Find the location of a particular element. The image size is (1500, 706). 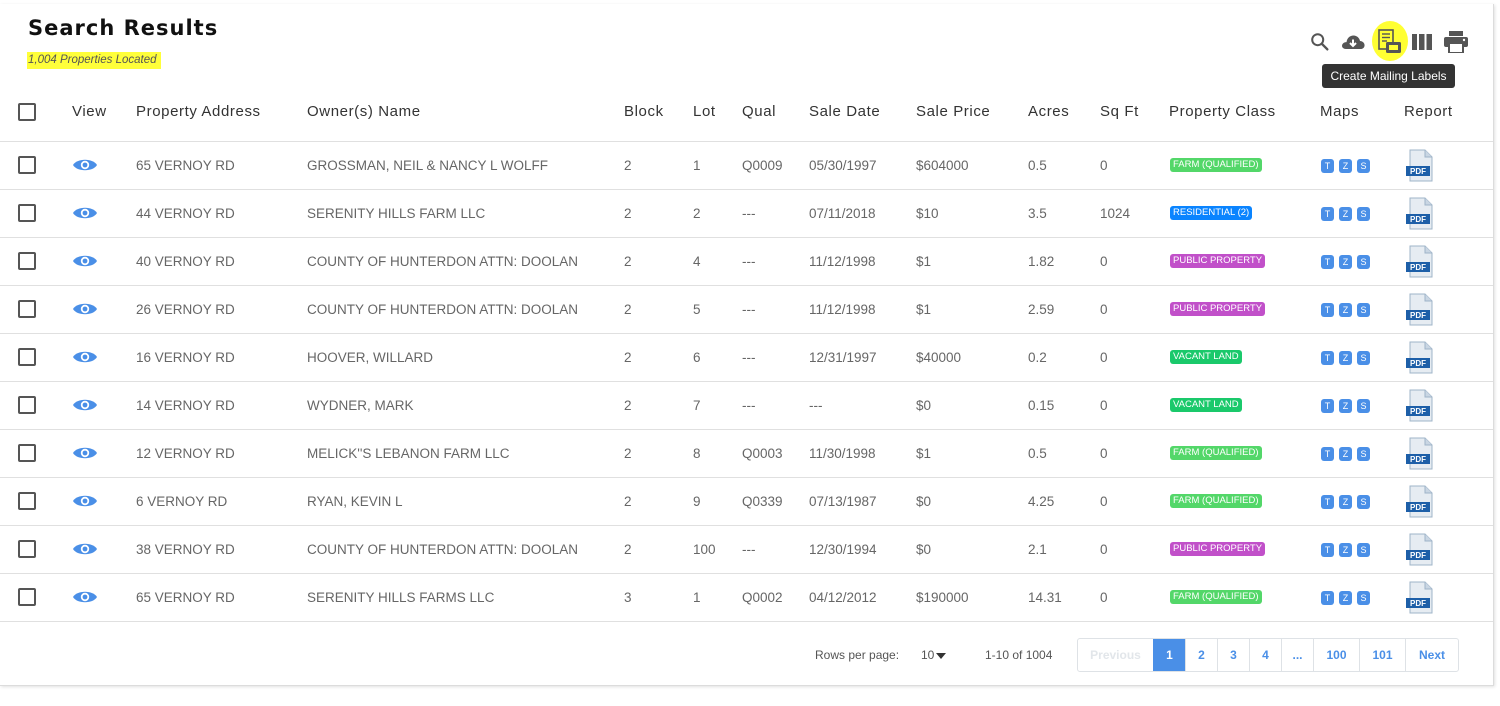

search-icon is located at coordinates (1320, 42).